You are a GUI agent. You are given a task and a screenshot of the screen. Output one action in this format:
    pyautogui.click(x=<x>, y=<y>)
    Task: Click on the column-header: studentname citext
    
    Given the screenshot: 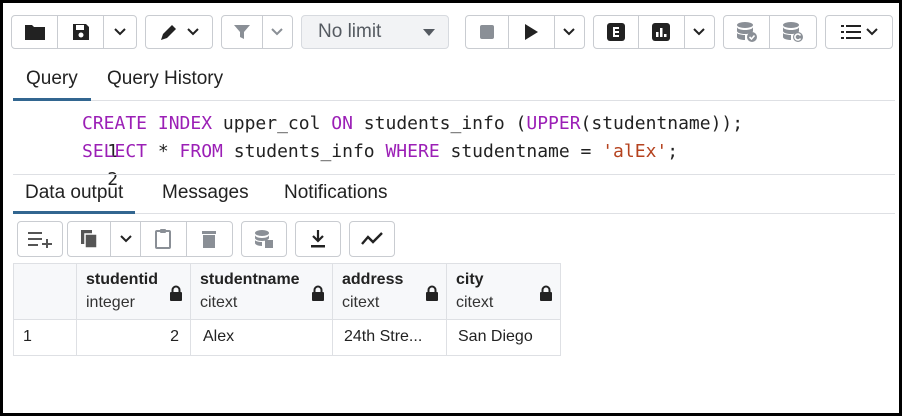 What is the action you would take?
    pyautogui.click(x=262, y=291)
    